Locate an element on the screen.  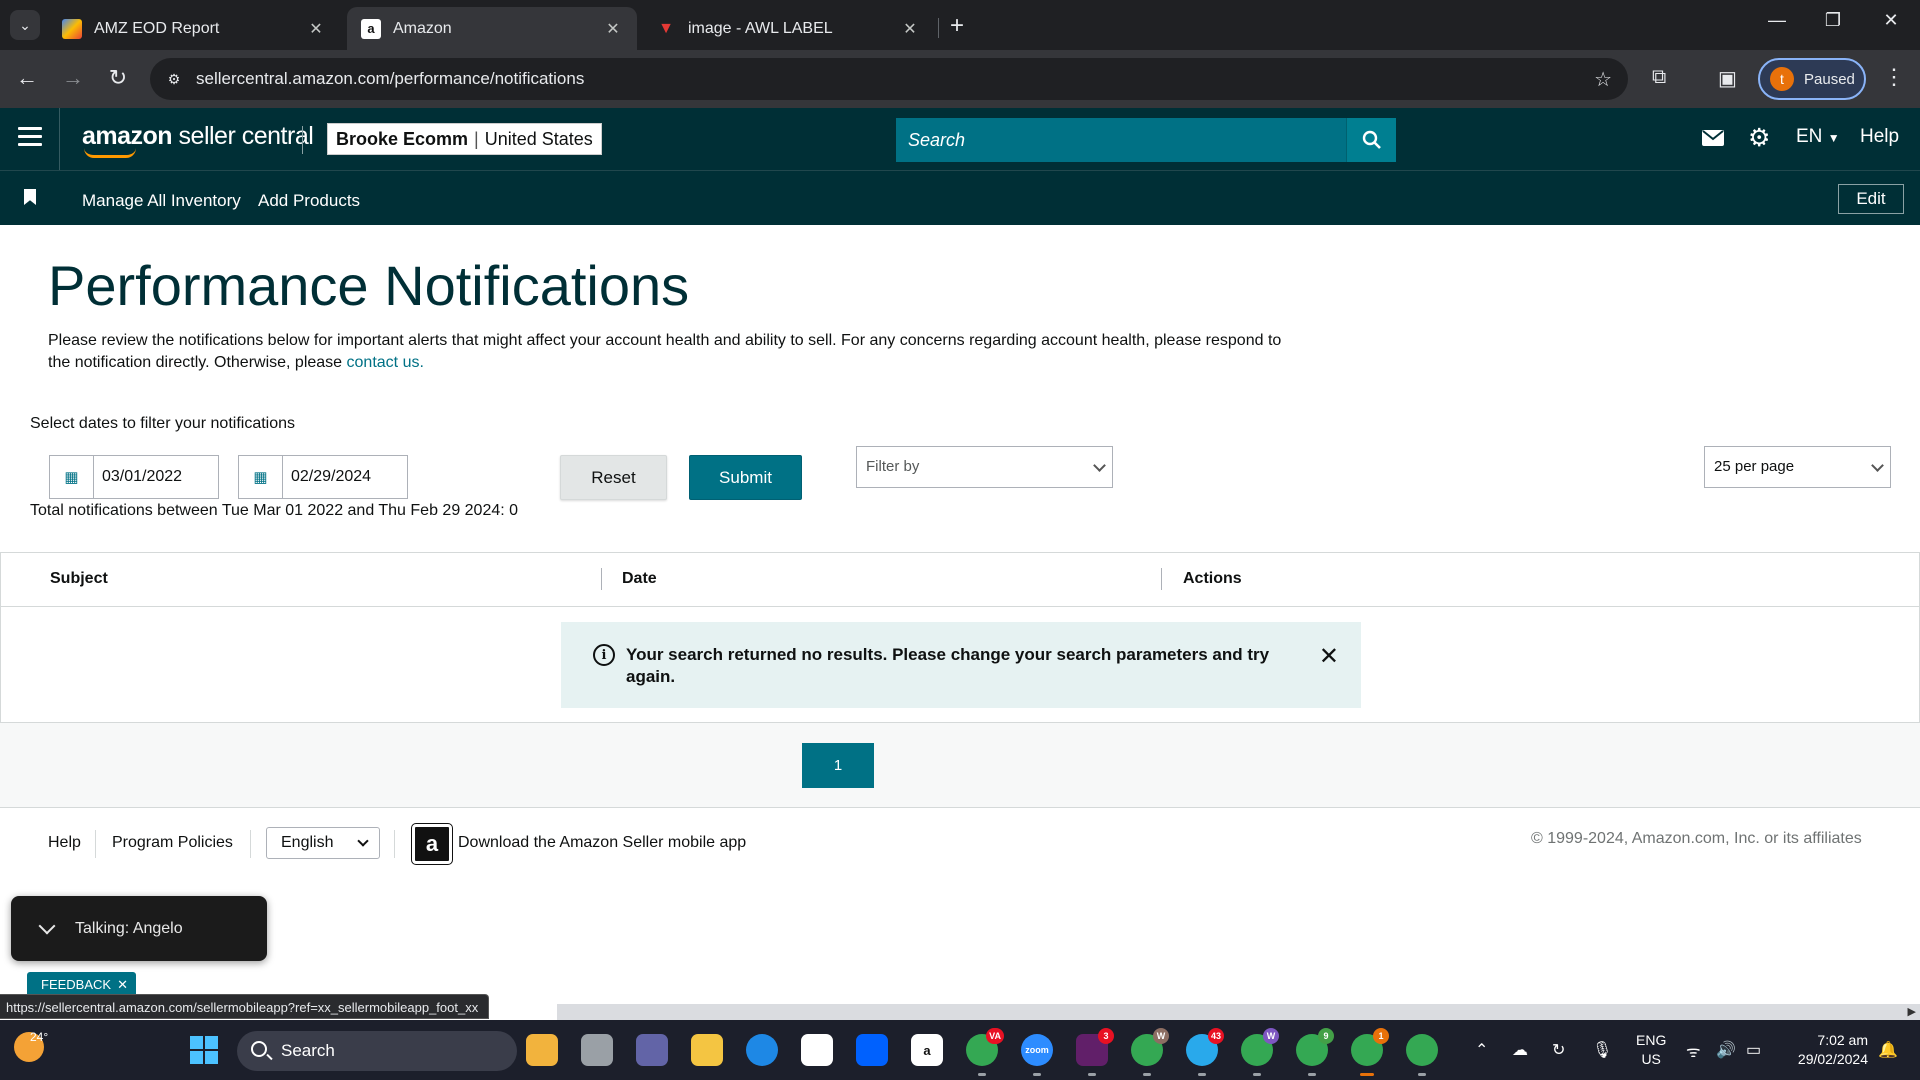
hamburger-menu-icon is located at coordinates (30, 139).